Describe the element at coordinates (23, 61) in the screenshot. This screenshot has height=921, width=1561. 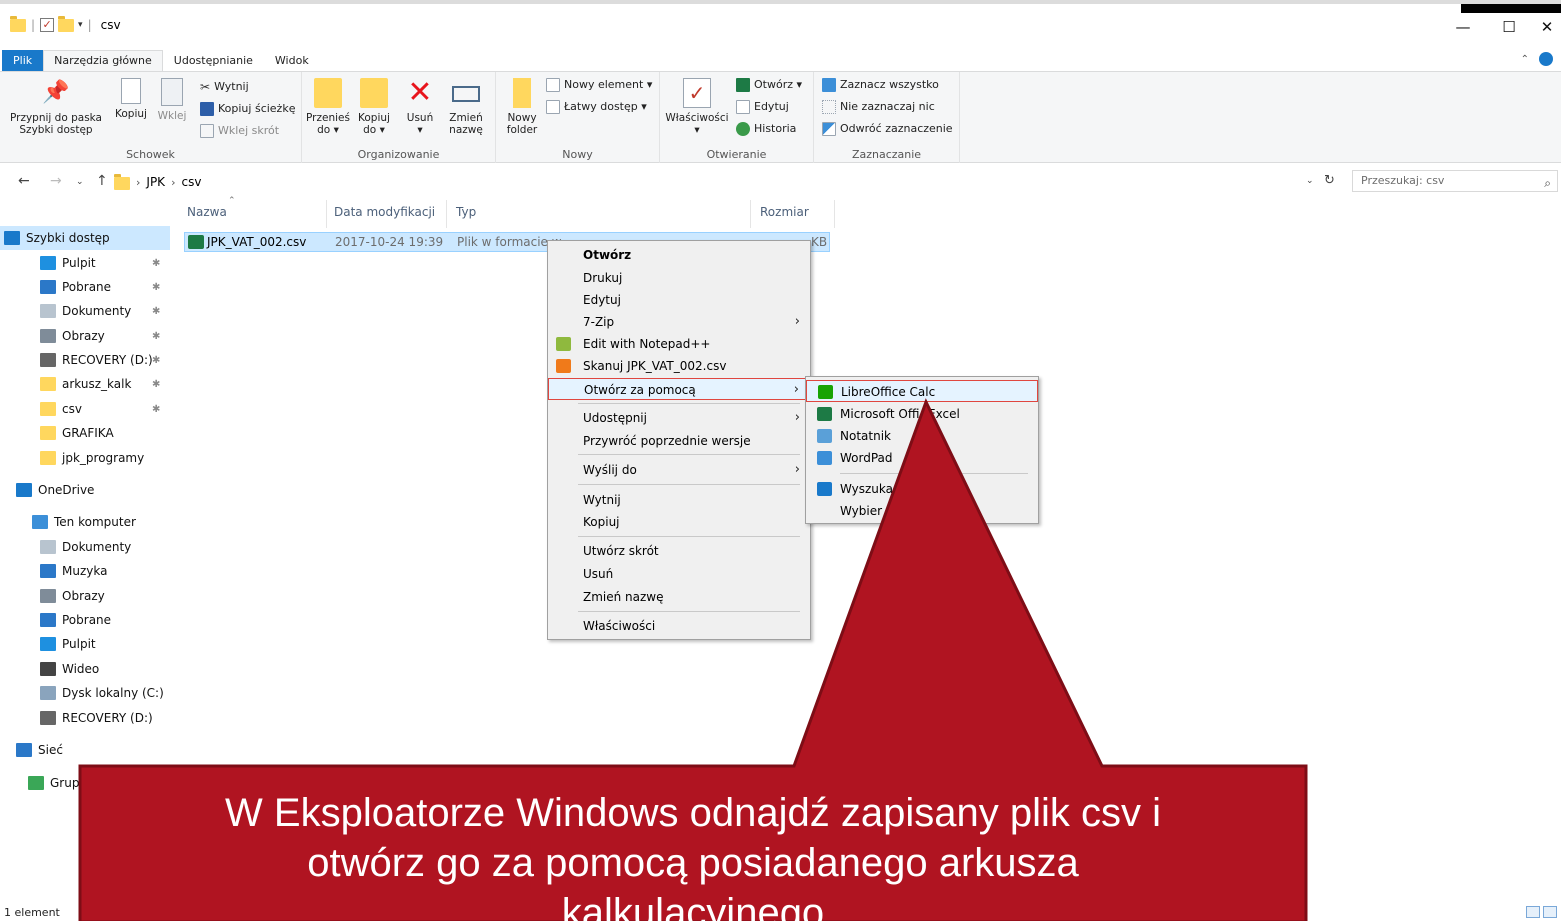
I see `tab-file: Plik` at that location.